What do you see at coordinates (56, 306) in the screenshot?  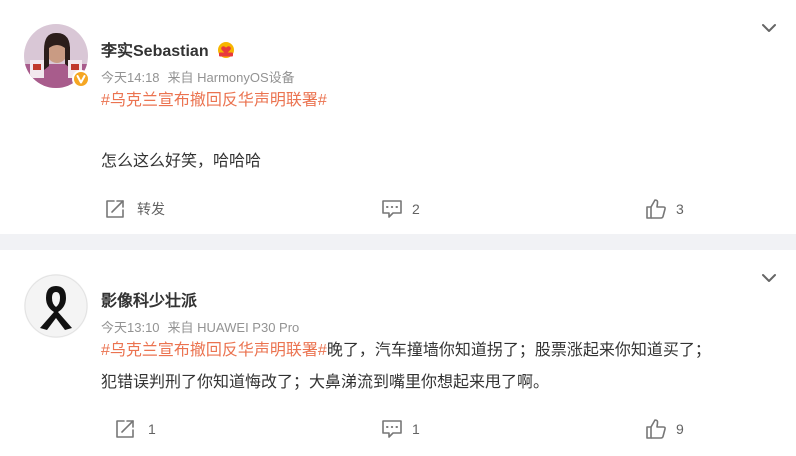 I see `author-avatar` at bounding box center [56, 306].